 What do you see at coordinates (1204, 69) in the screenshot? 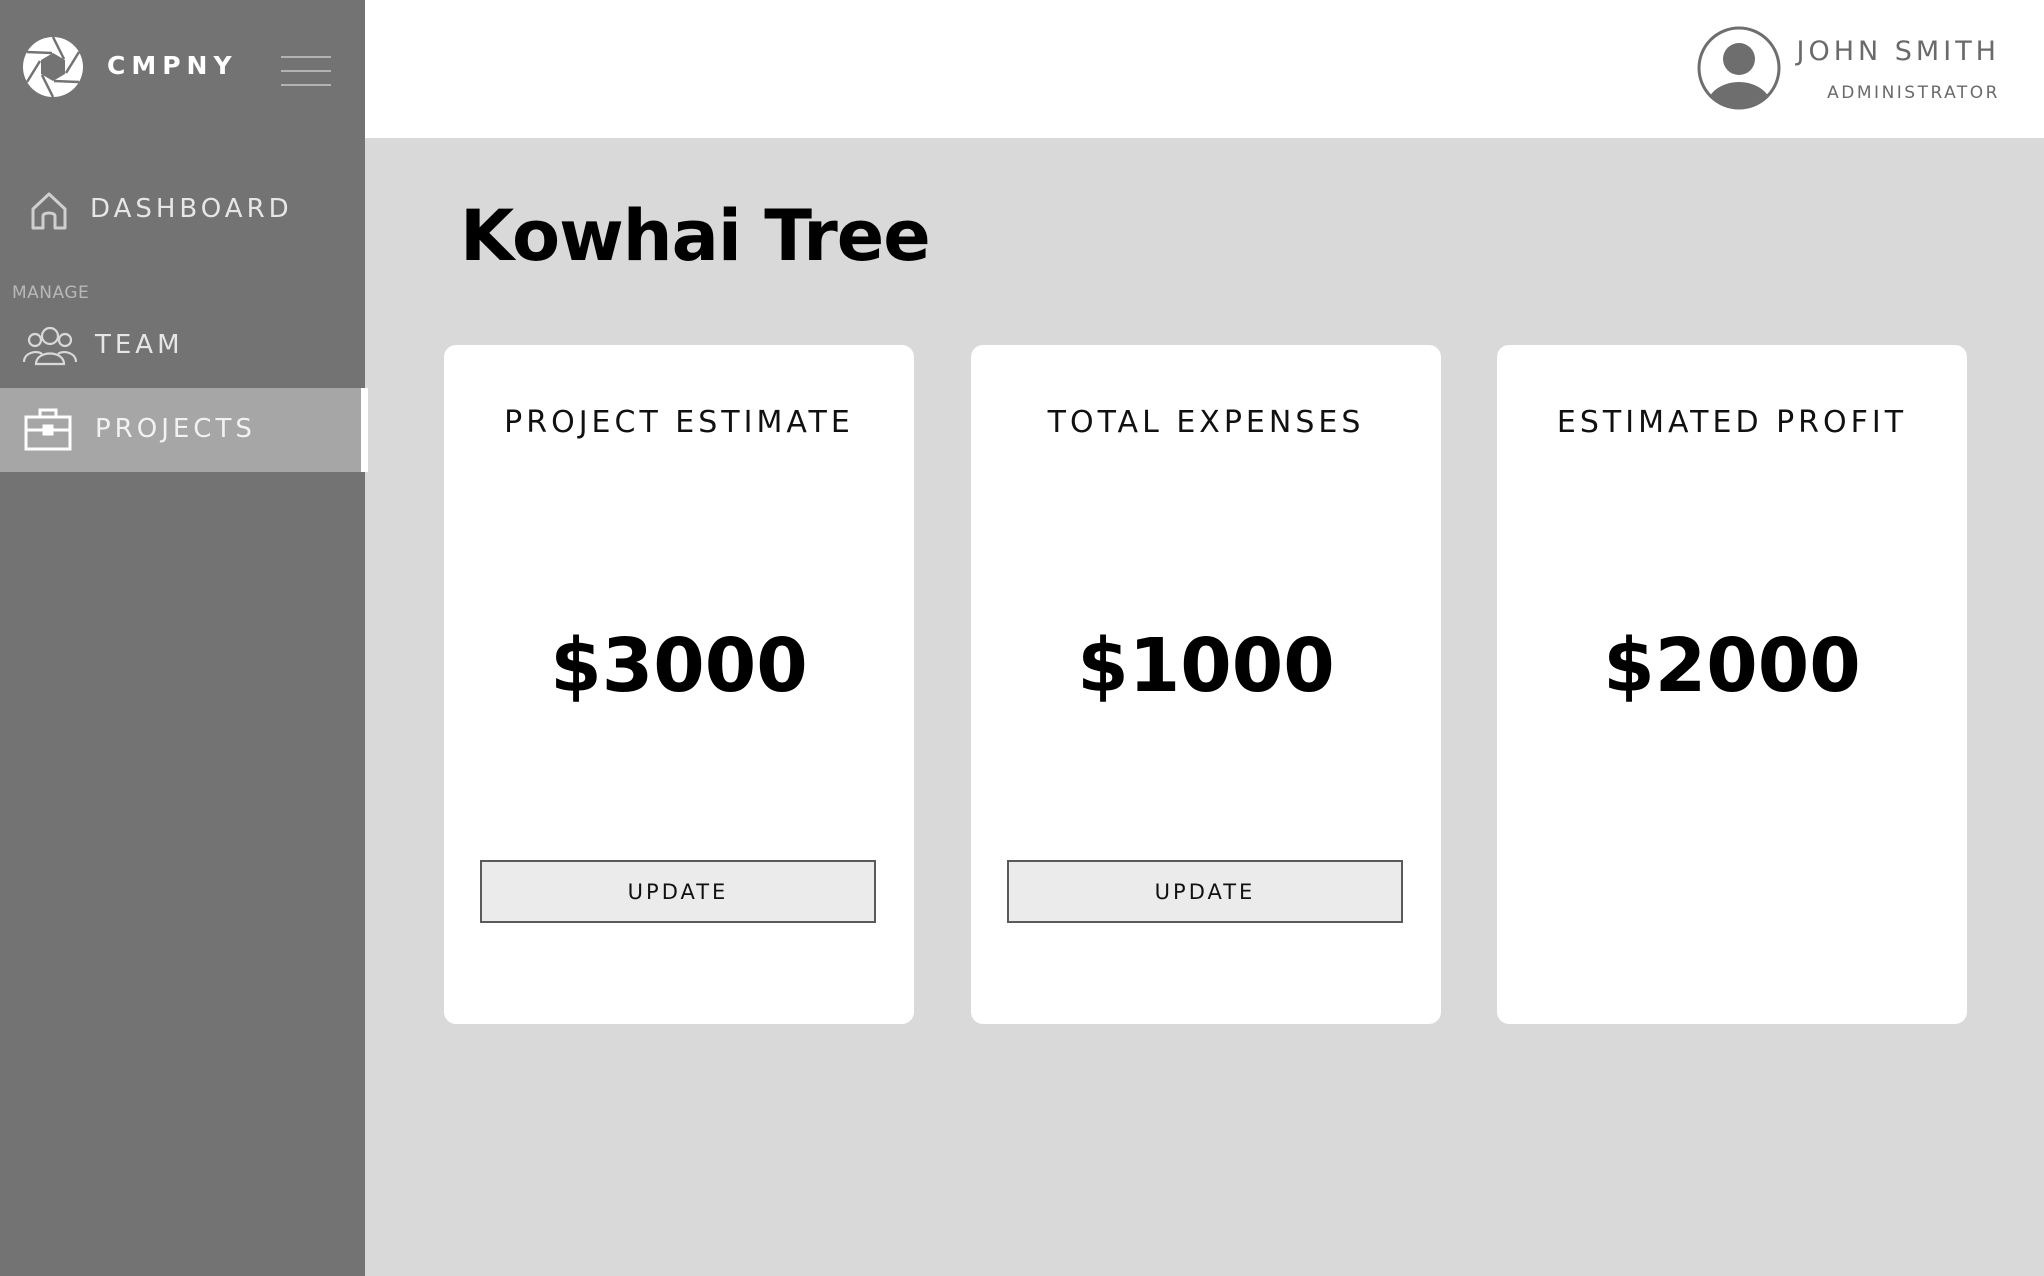
I see `top-bar` at bounding box center [1204, 69].